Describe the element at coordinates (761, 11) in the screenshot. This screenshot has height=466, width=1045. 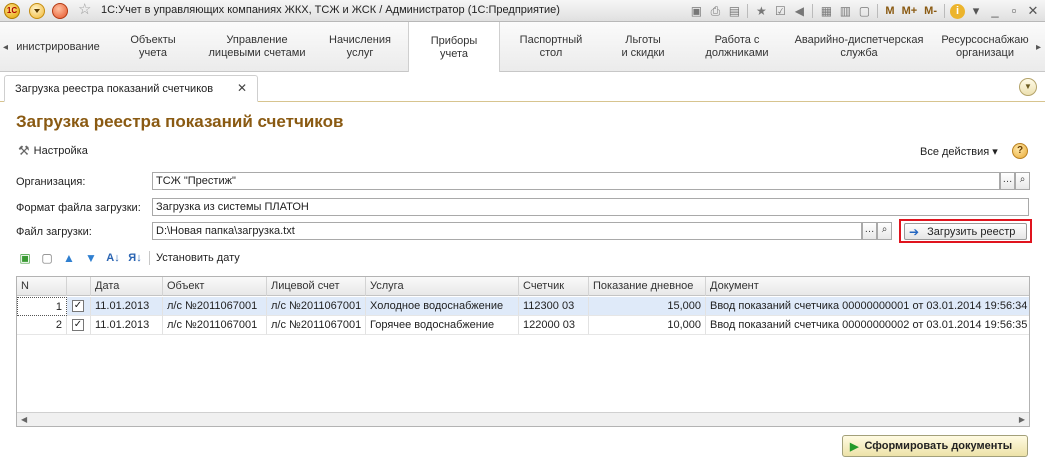
I see `favorites-add-icon: ★` at that location.